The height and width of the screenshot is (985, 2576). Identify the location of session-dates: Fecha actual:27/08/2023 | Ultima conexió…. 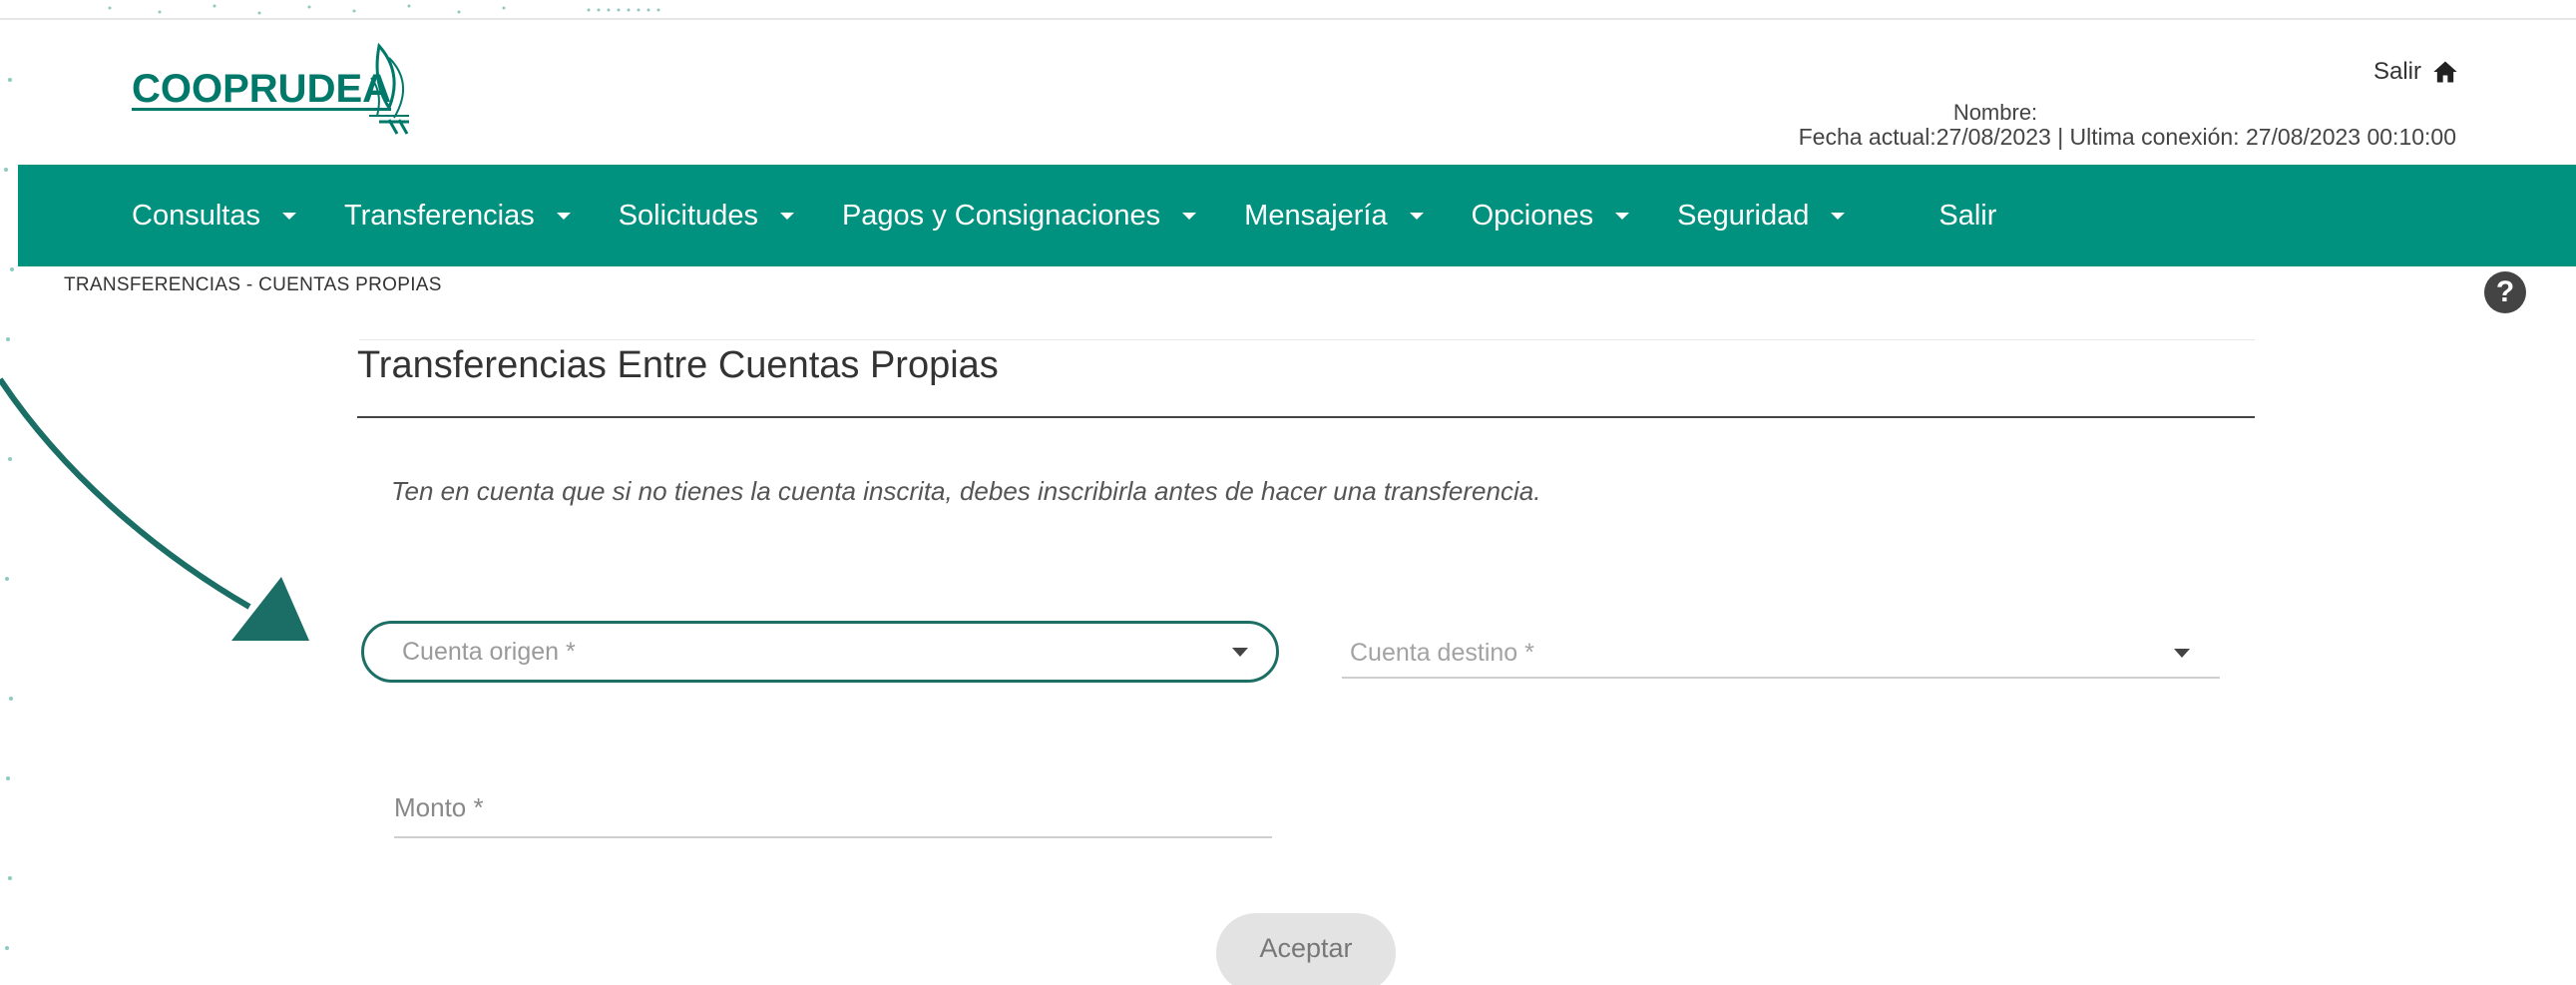
(2127, 137).